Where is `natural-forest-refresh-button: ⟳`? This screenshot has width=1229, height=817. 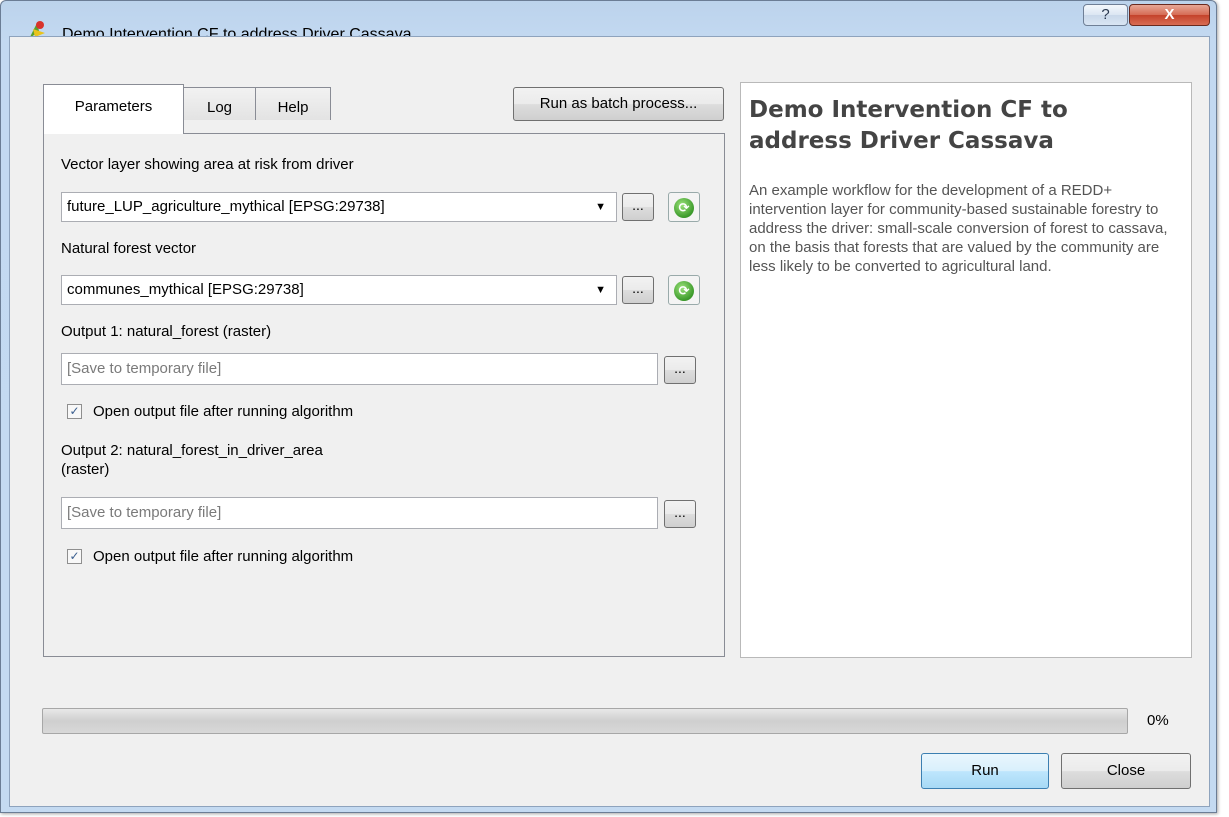 natural-forest-refresh-button: ⟳ is located at coordinates (684, 290).